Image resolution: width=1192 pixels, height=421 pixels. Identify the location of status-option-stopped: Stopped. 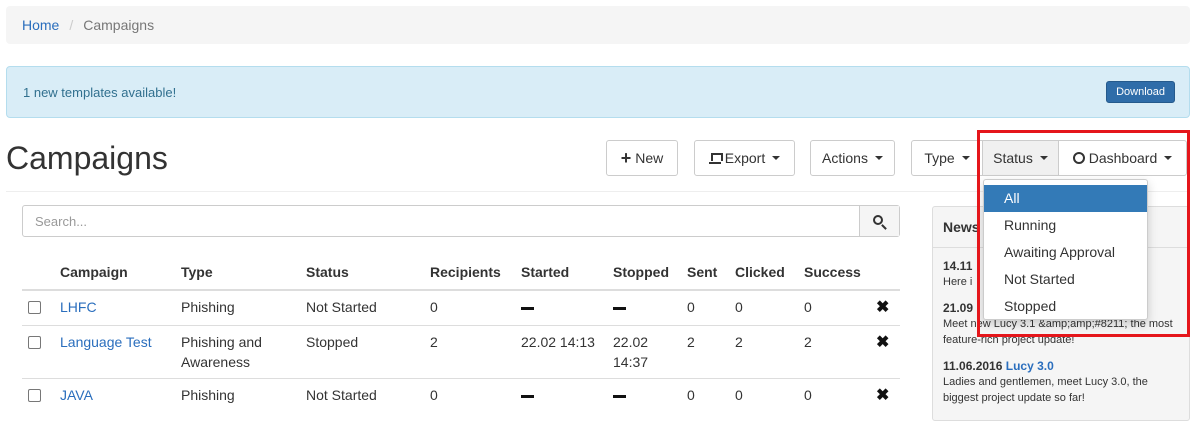
(1065, 306).